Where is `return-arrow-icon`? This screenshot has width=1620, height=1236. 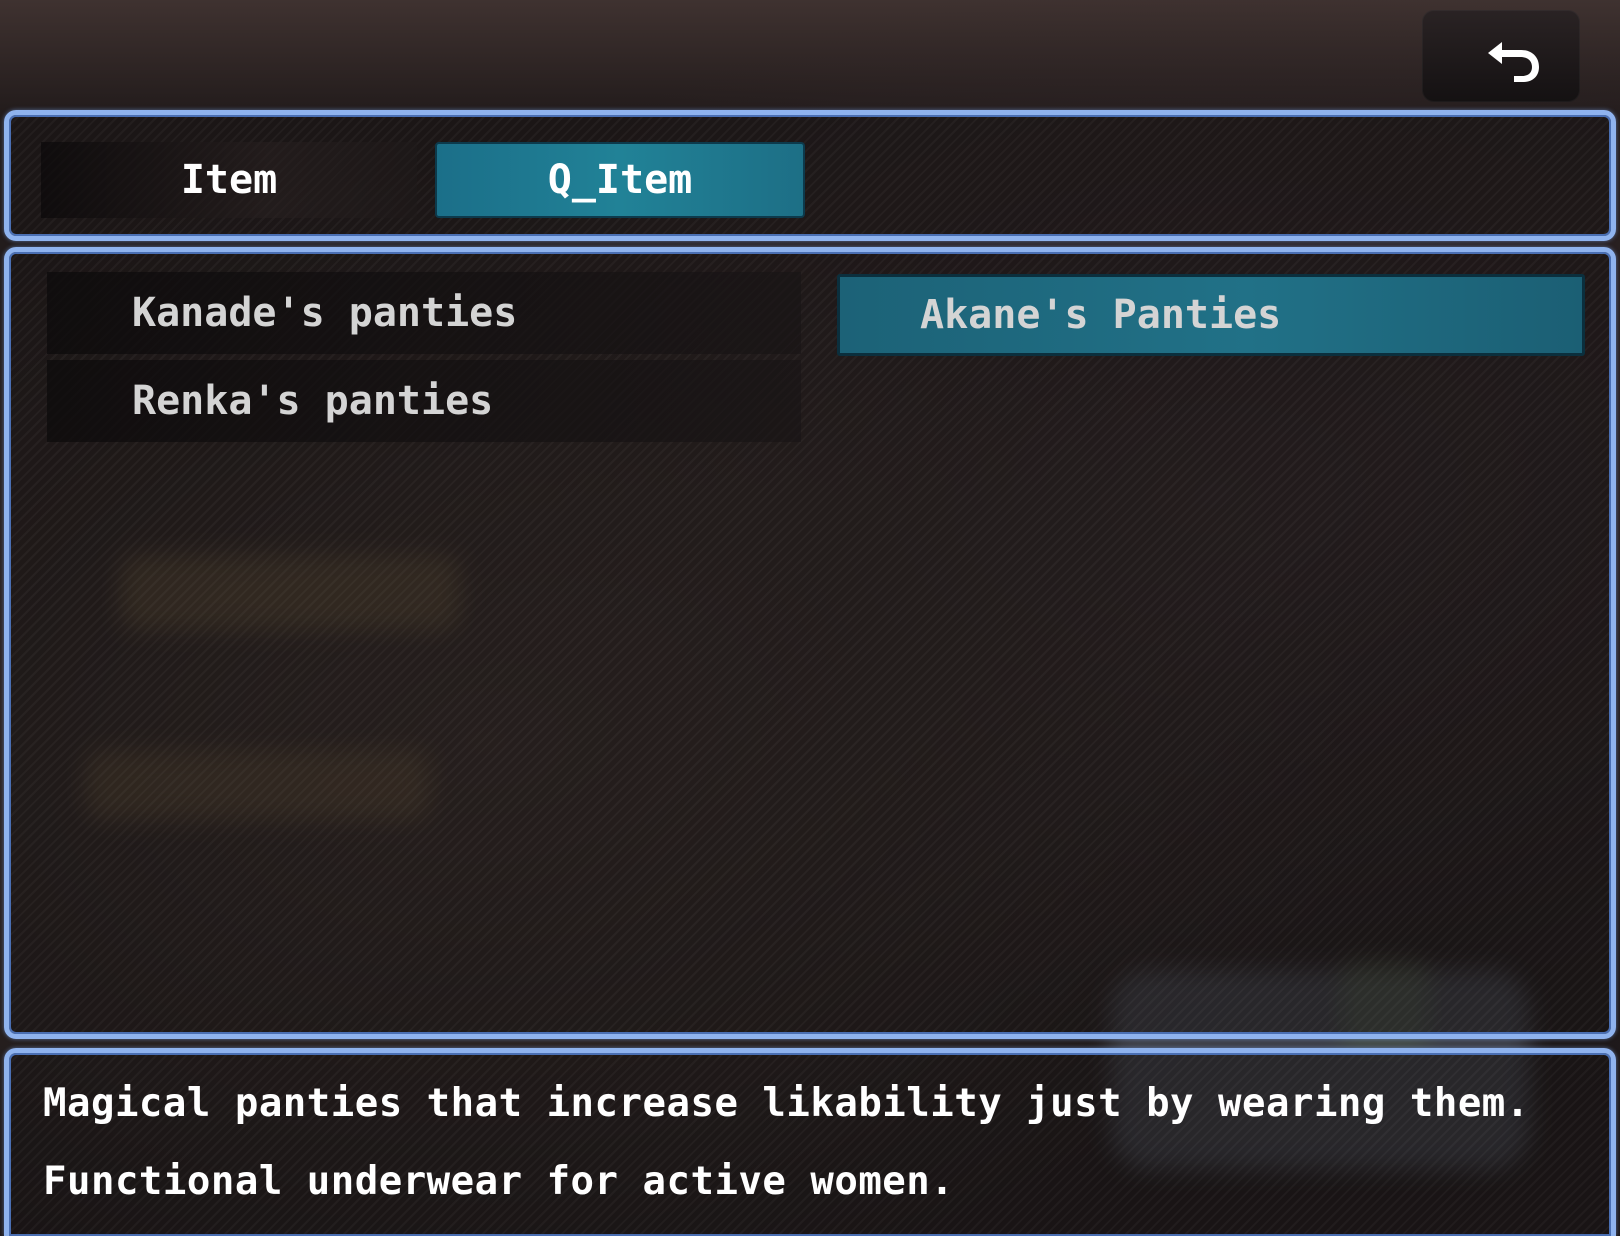
return-arrow-icon is located at coordinates (1513, 62).